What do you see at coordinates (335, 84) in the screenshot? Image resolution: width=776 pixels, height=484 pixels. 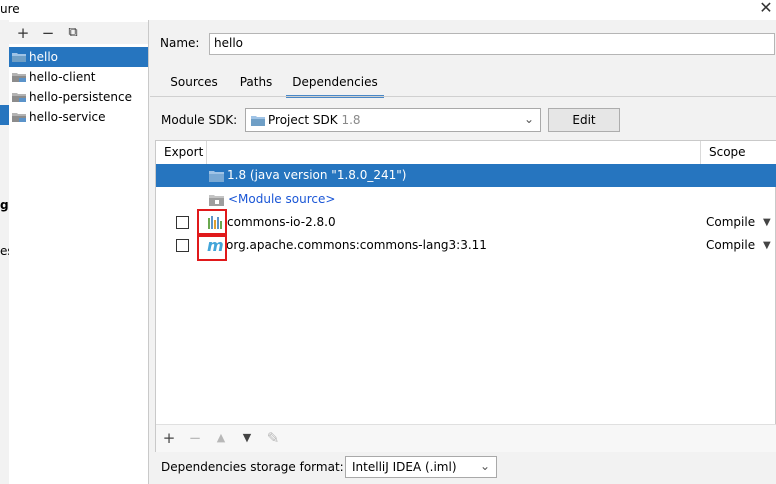 I see `tab-dependencies: Dependencies` at bounding box center [335, 84].